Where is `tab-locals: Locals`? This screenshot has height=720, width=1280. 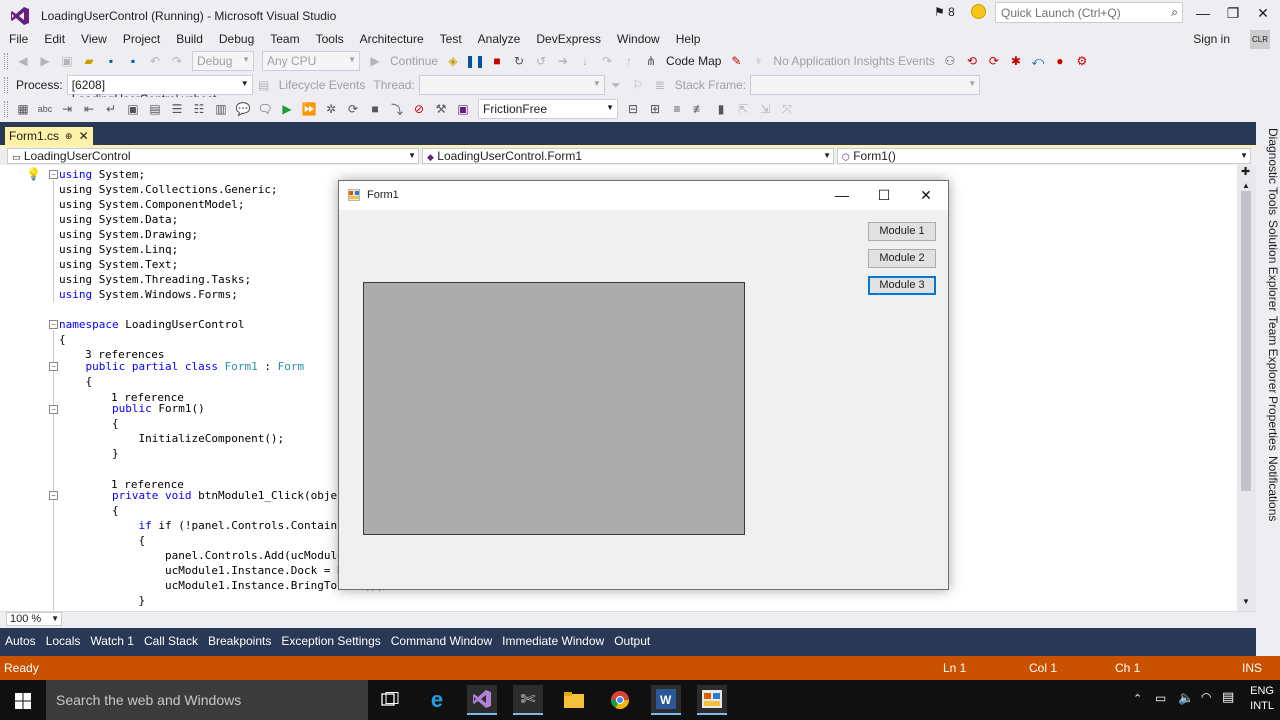 tab-locals: Locals is located at coordinates (63, 641).